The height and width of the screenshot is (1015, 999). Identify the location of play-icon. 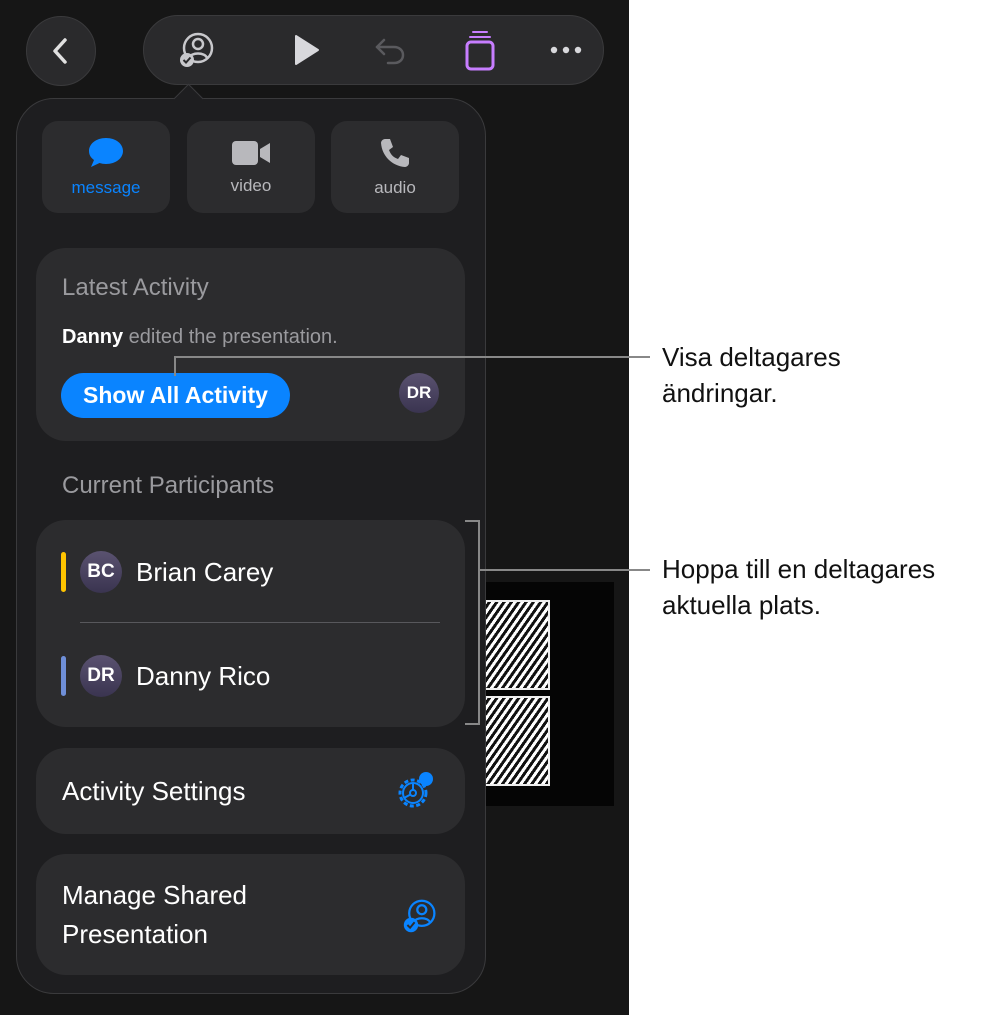
(307, 50).